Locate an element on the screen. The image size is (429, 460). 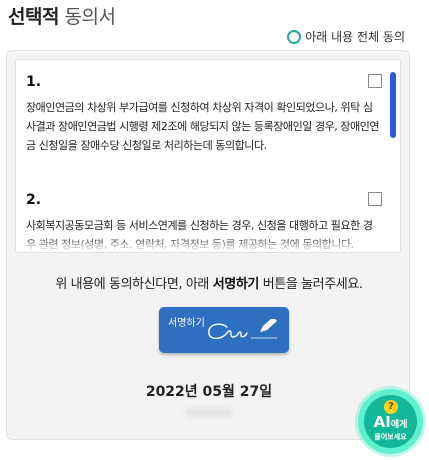
ai-title-small: 에게 is located at coordinates (399, 425).